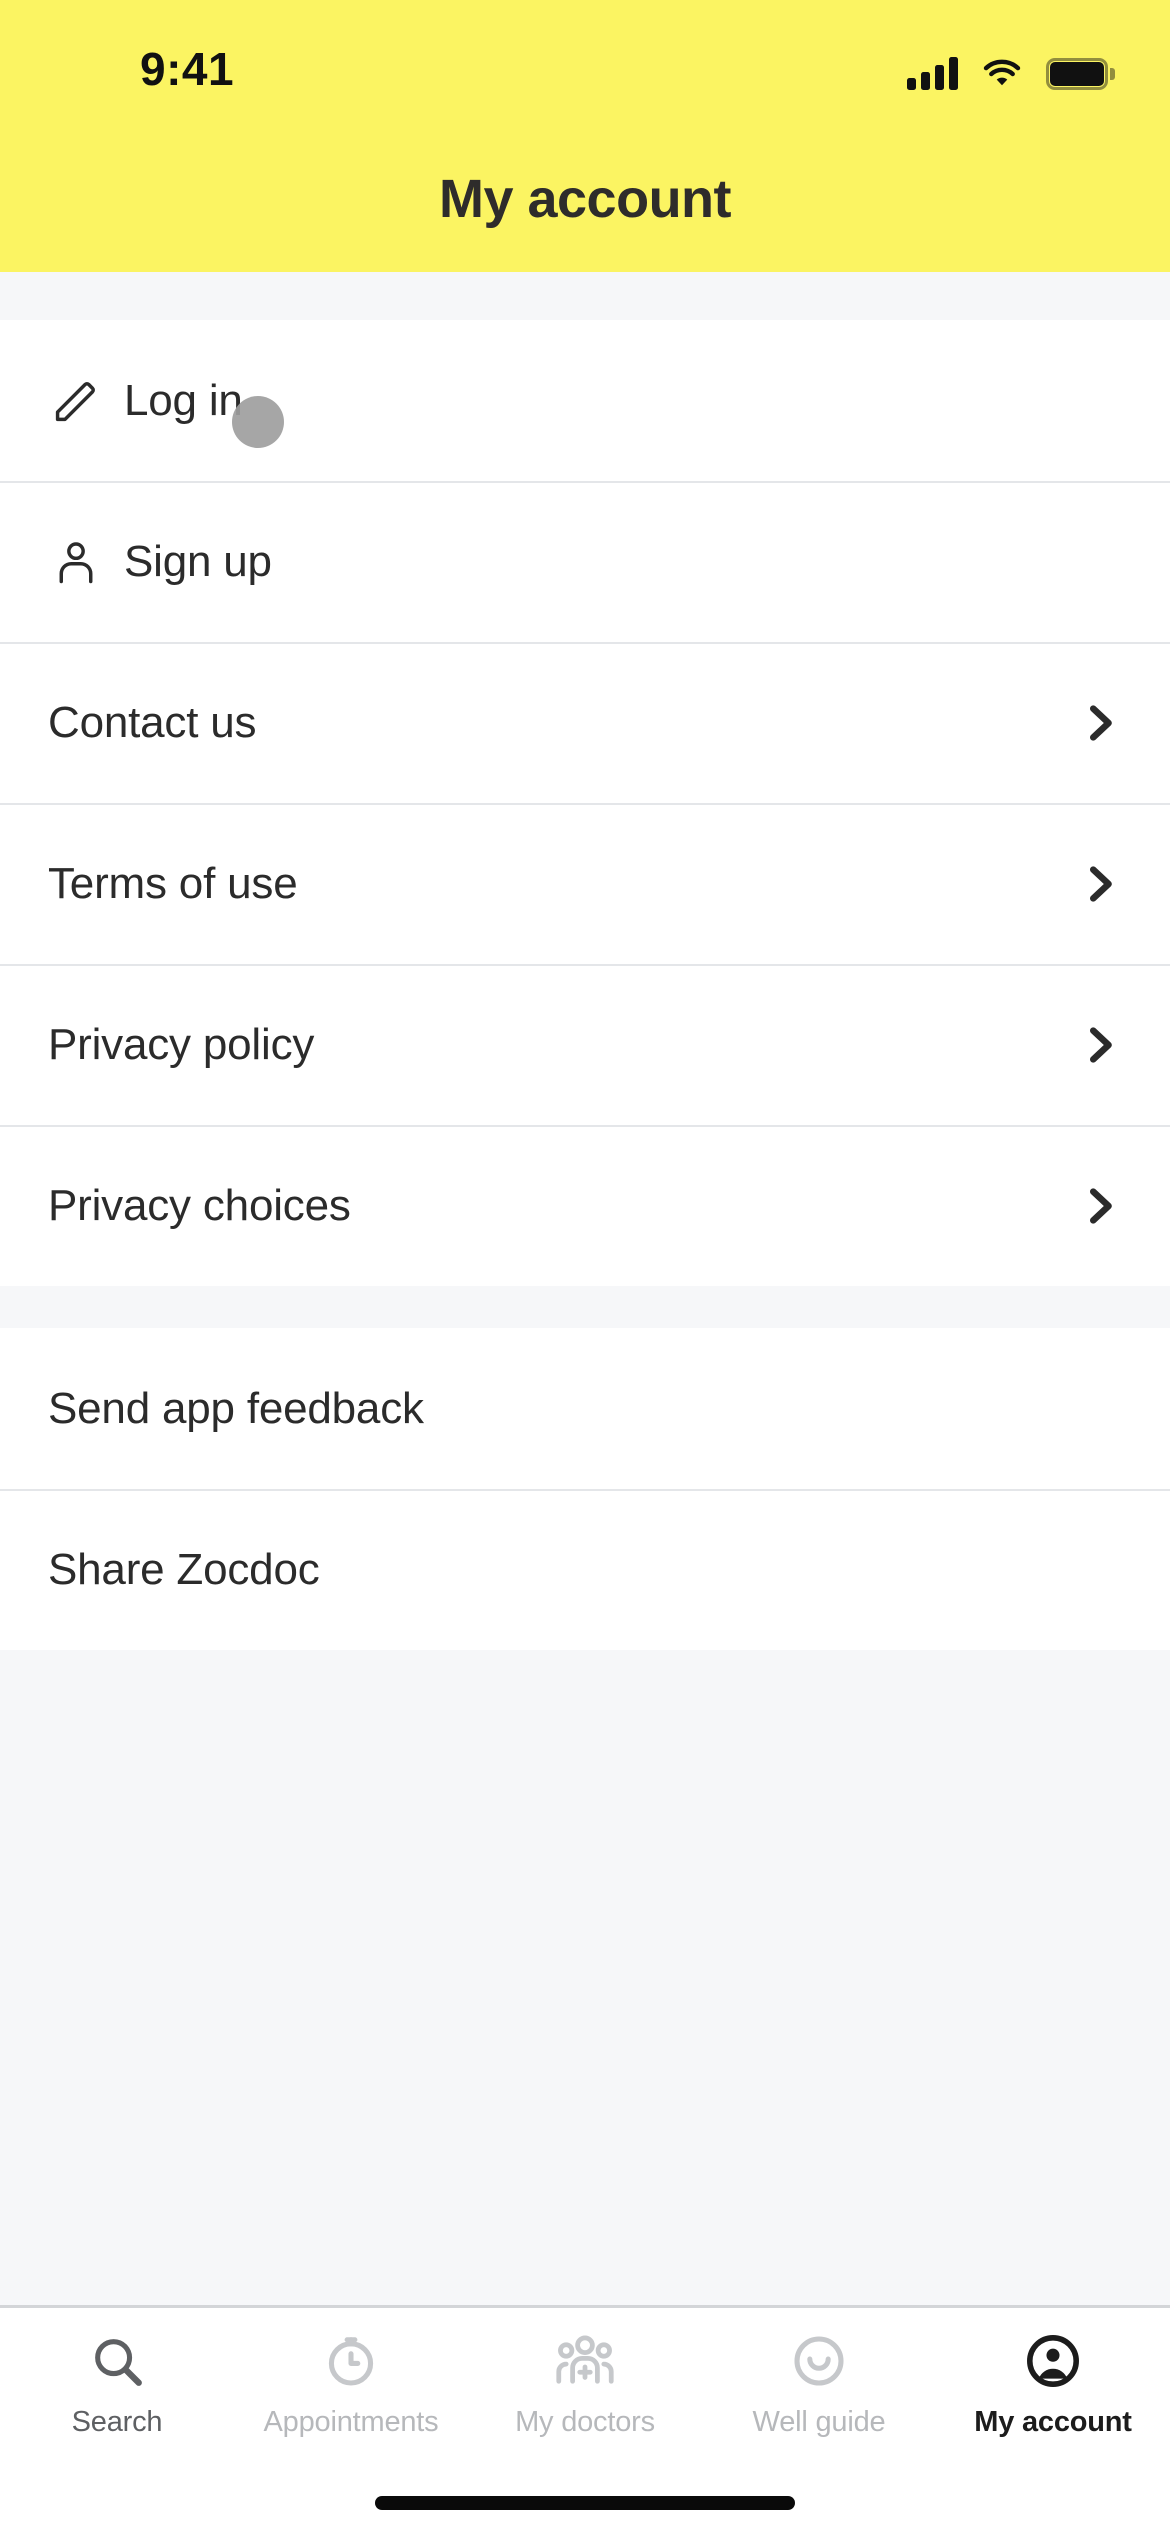 This screenshot has height=2532, width=1170. Describe the element at coordinates (585, 199) in the screenshot. I see `page-title: My account` at that location.